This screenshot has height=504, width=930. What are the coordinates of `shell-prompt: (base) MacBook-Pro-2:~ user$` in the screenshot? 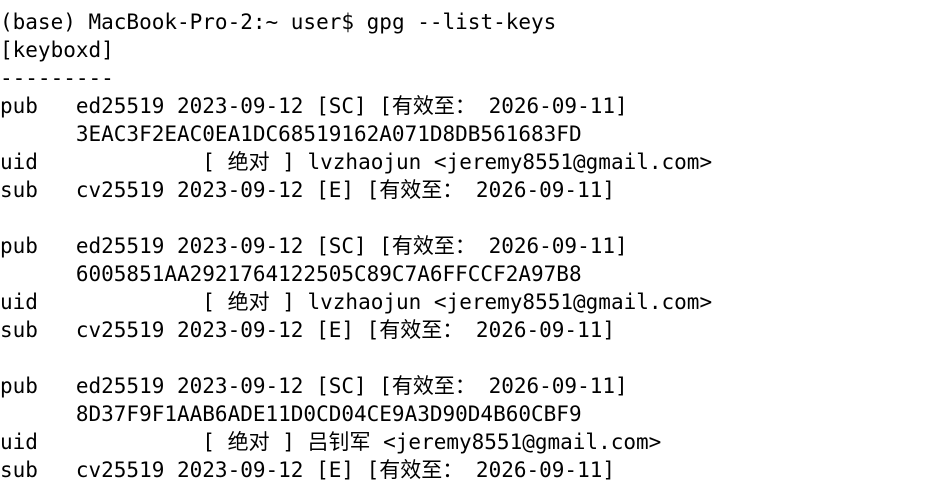 It's located at (183, 22).